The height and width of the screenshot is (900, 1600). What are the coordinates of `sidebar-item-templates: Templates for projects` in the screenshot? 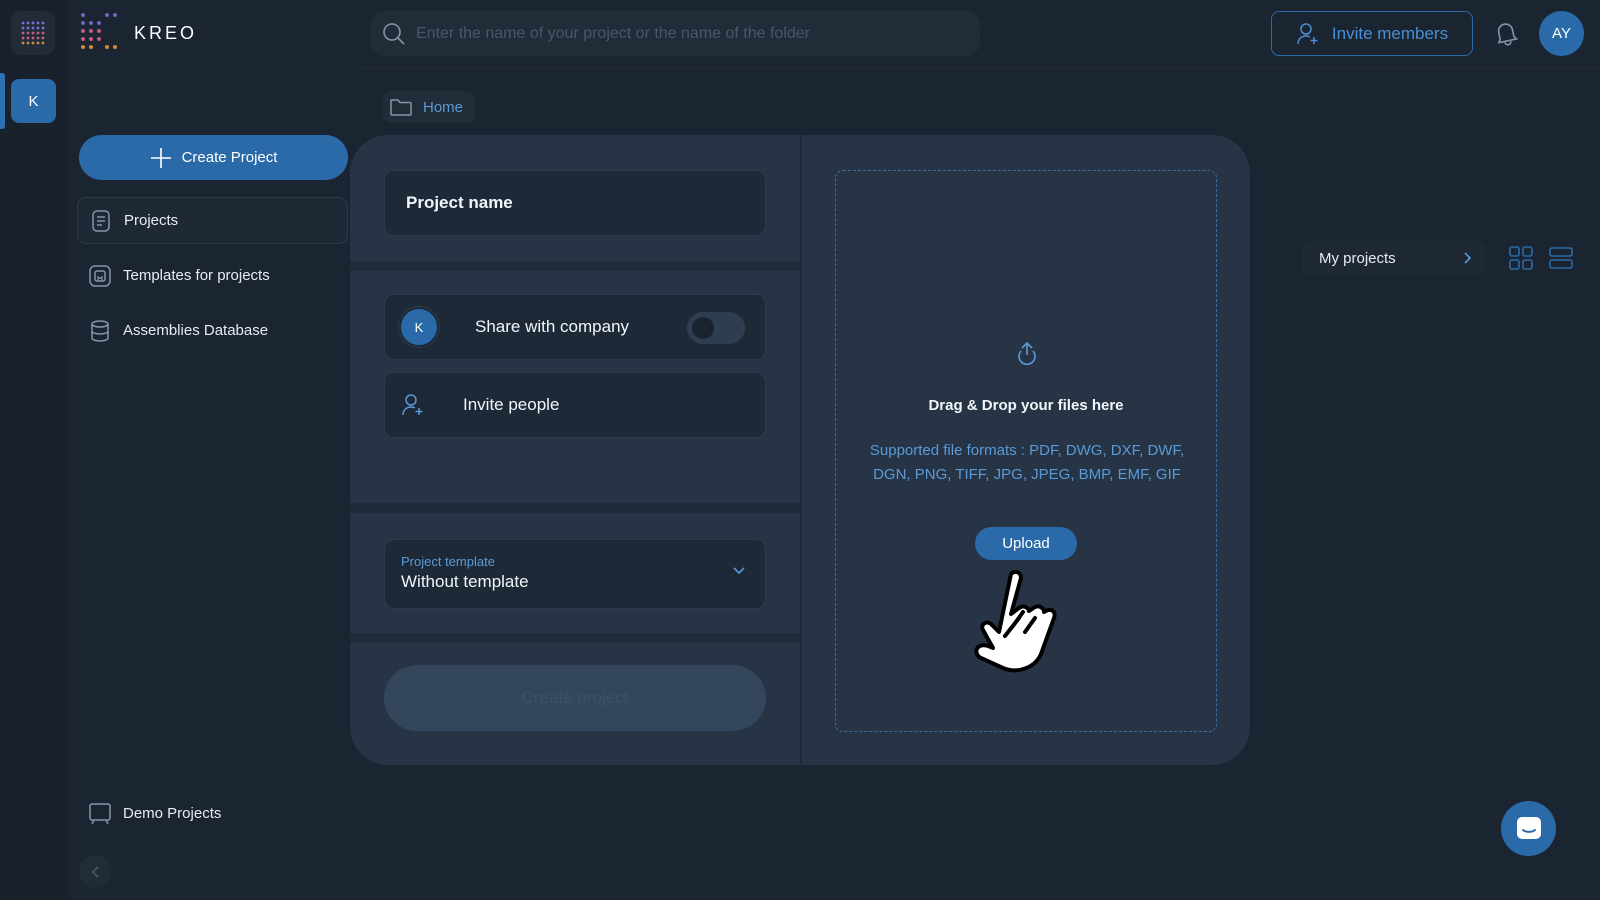 It's located at (212, 275).